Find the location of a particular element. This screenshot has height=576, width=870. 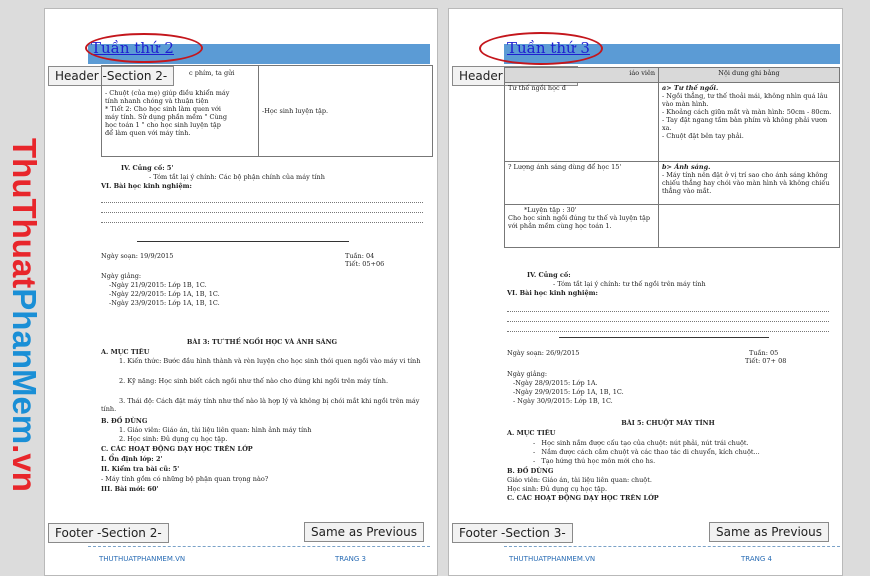

lesson-title: BÀI 3: TƯ THẾ NGỒI HỌC VÀ ÁNH SÁNG is located at coordinates (262, 342).